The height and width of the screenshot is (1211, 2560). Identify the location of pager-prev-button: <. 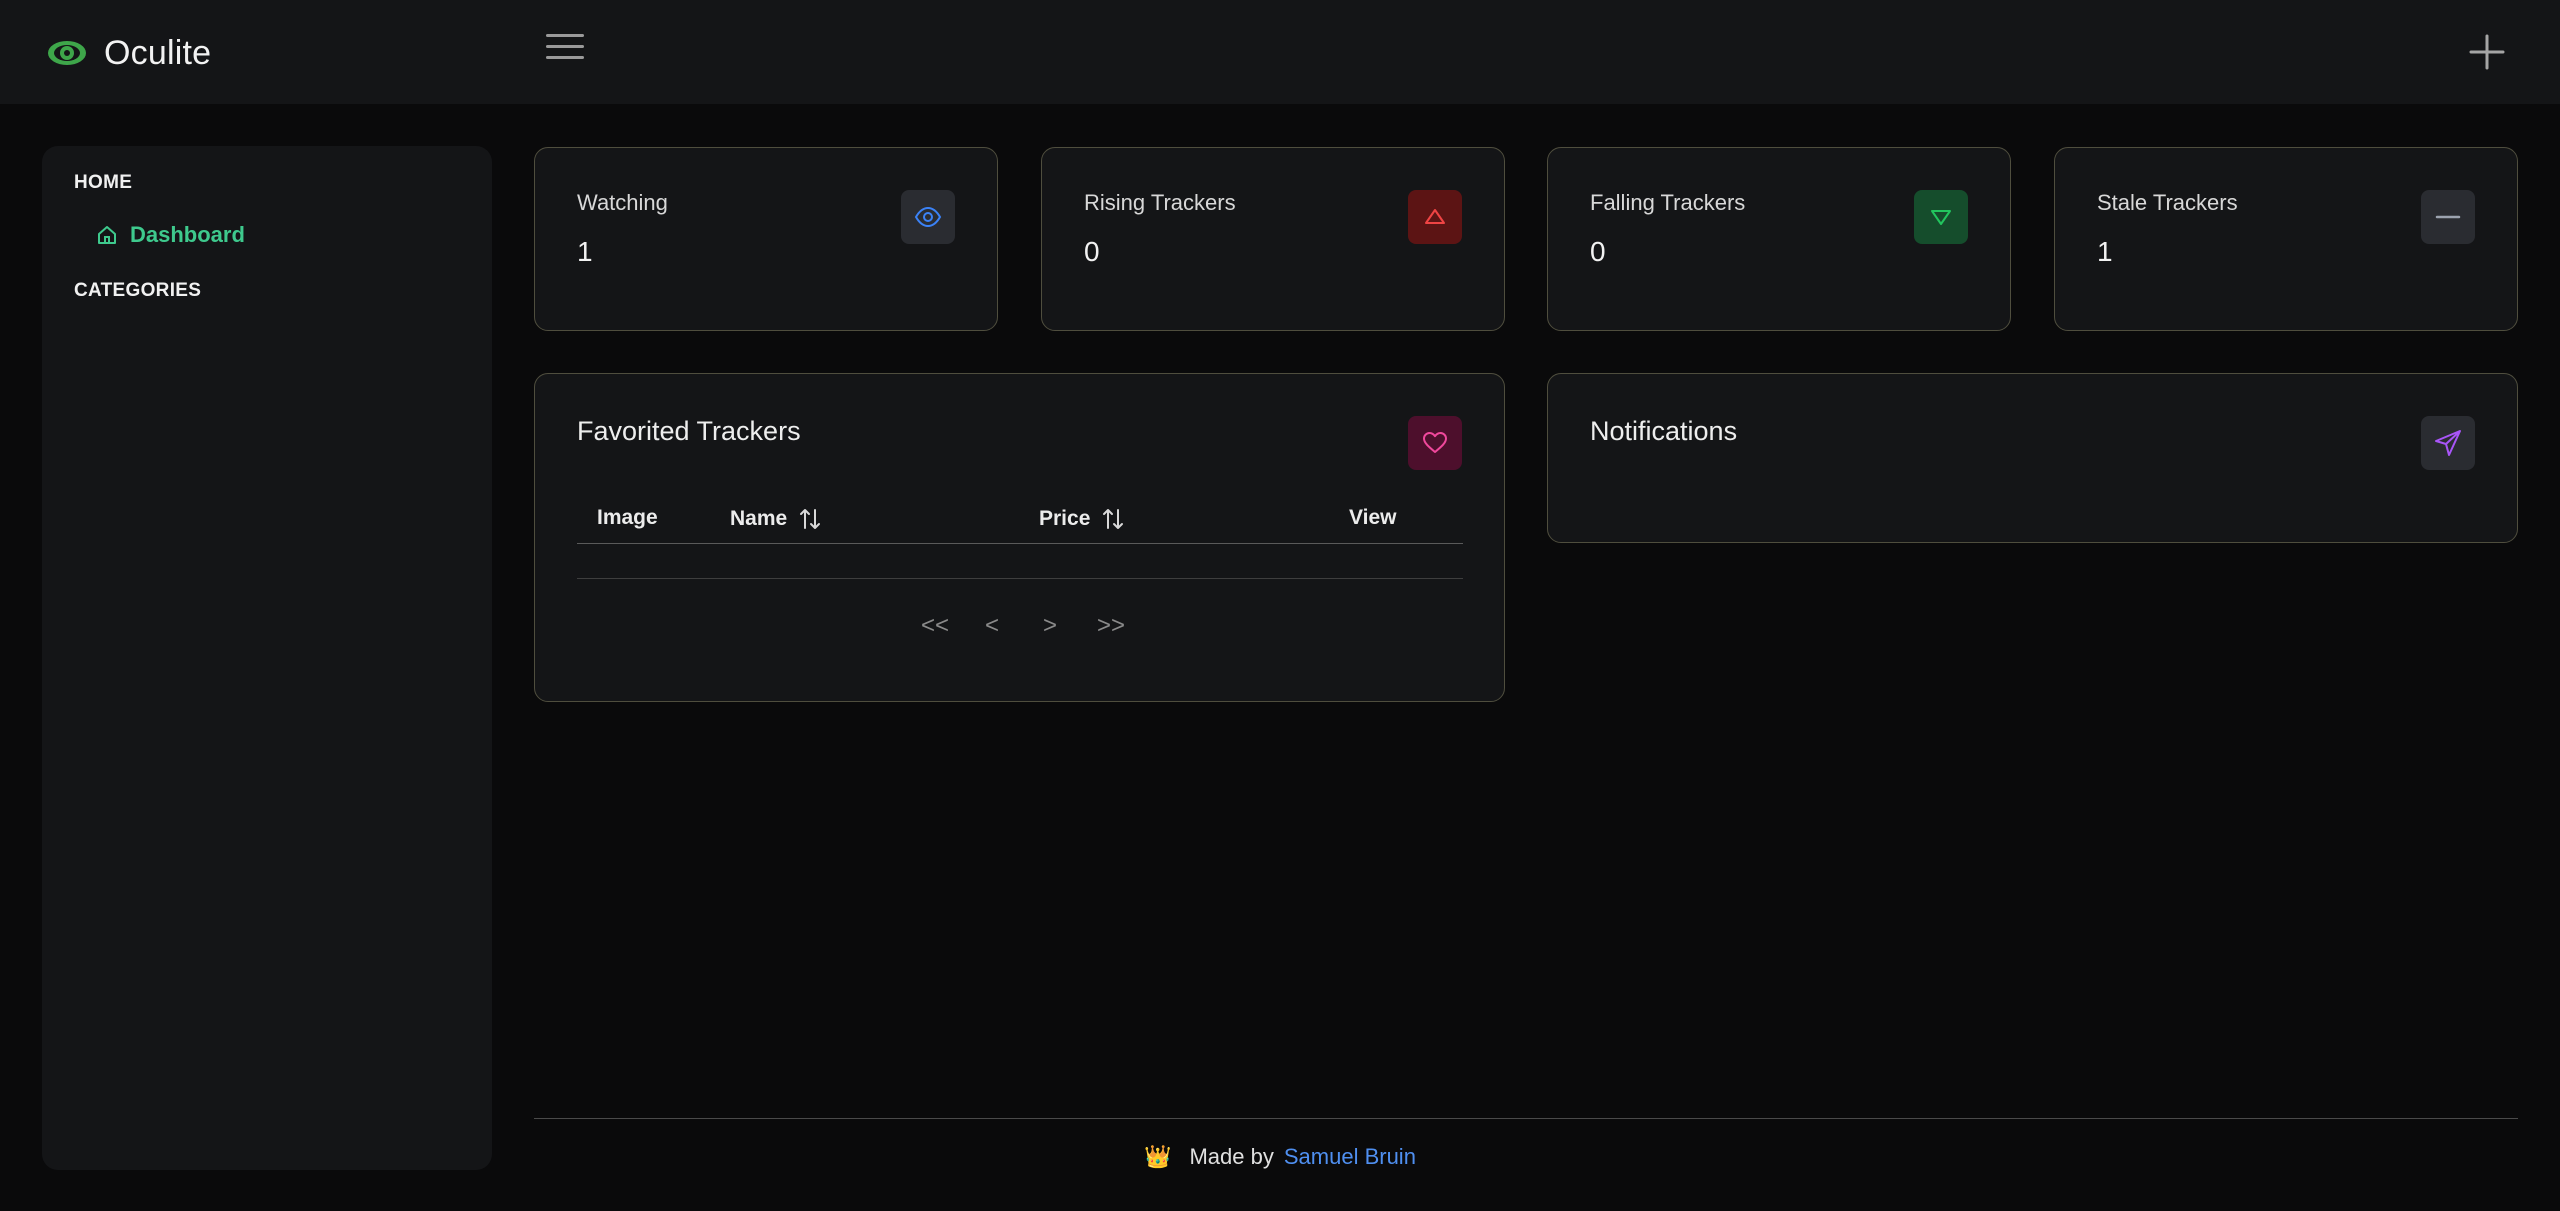
(992, 626).